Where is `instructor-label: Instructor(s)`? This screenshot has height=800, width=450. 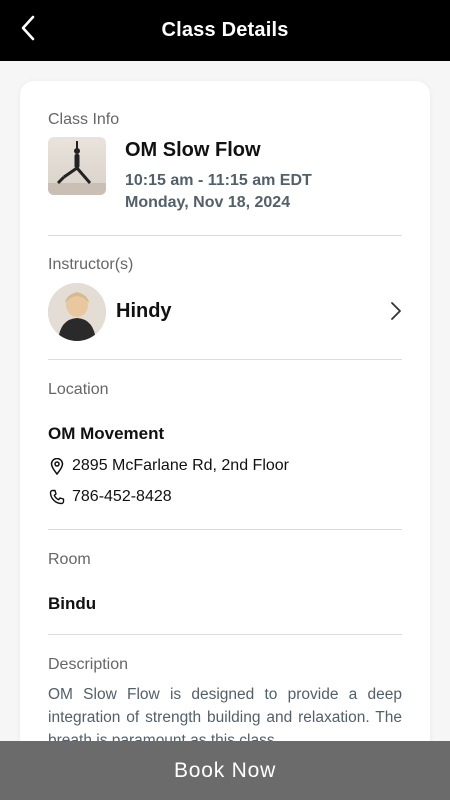
instructor-label: Instructor(s) is located at coordinates (91, 264).